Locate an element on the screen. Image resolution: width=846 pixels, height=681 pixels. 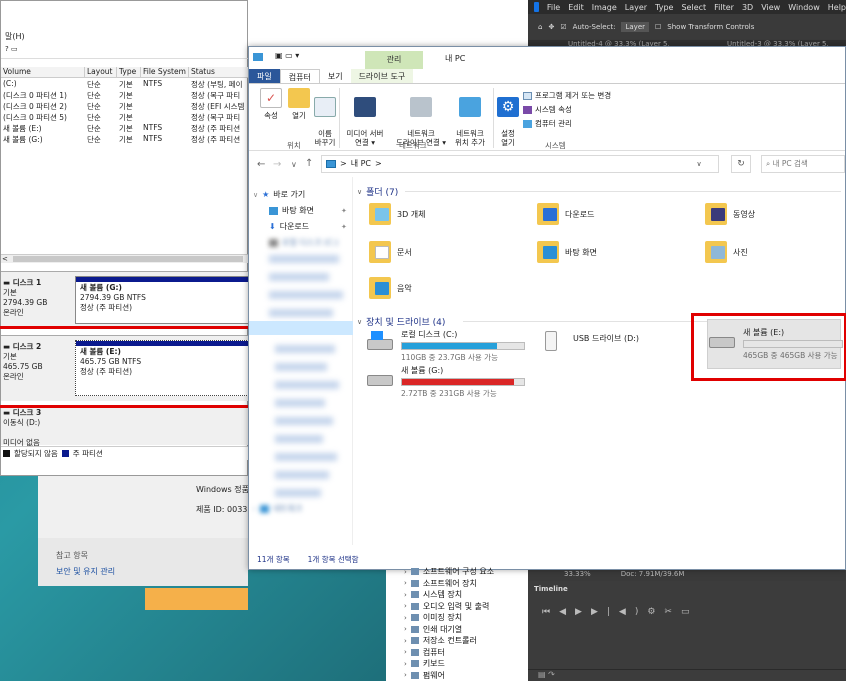
ps-timeline-controls: ⏮◀▶▶|◀)⚙✂▭ is located at coordinates (620, 612).